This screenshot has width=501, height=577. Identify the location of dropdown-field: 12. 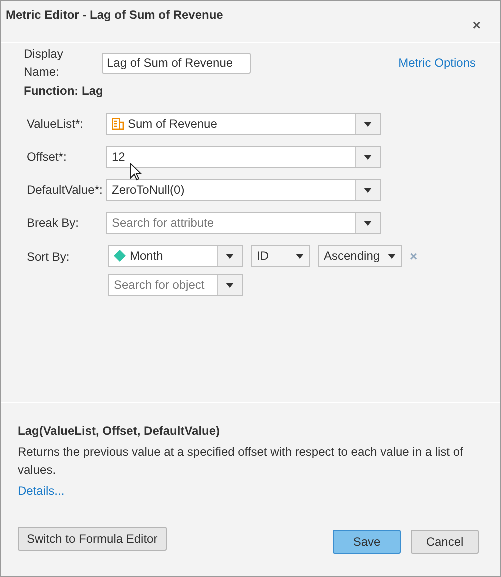
(243, 157).